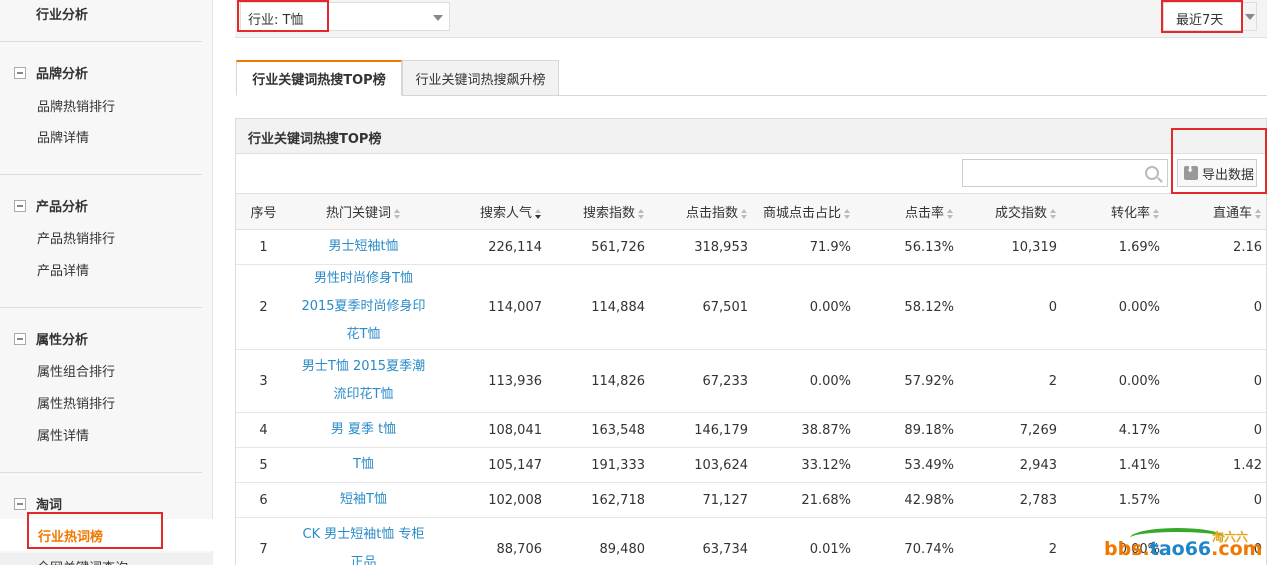 The image size is (1269, 565). I want to click on cell-conversion: 4.17%, so click(1118, 430).